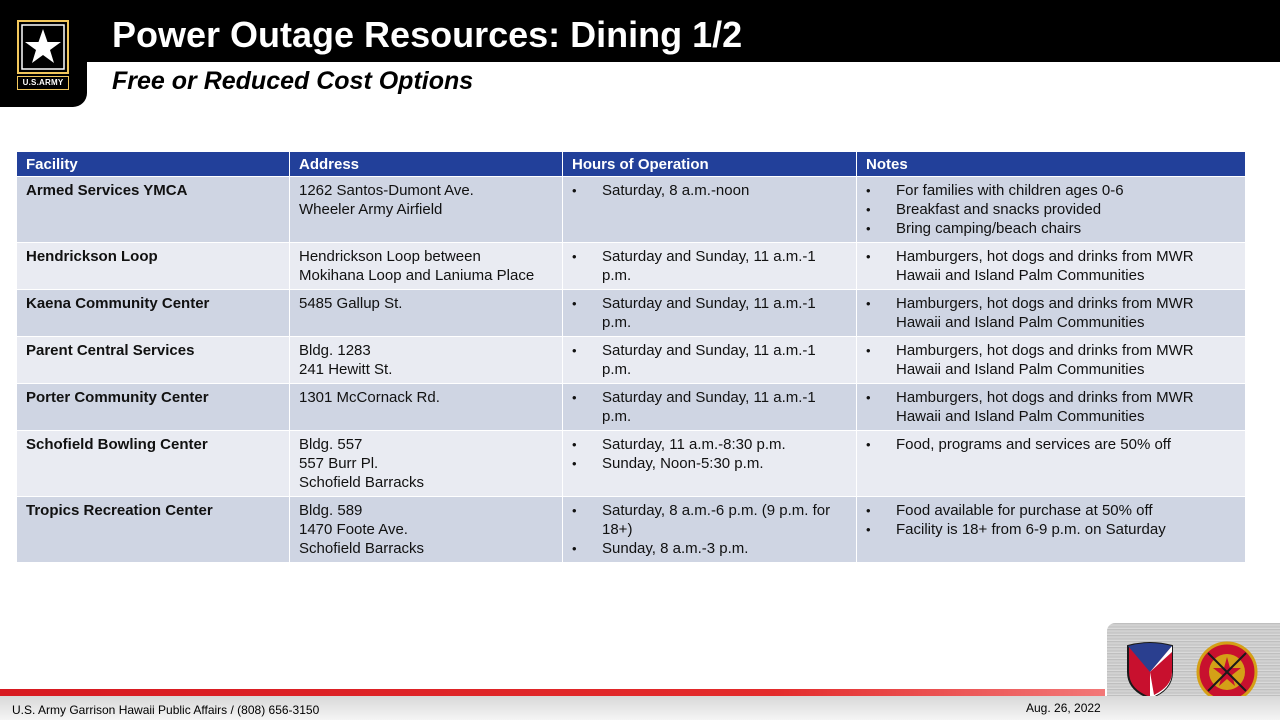 The height and width of the screenshot is (720, 1280). Describe the element at coordinates (709, 444) in the screenshot. I see `hours-item: Saturday, 11 a.m.-8:30 p.m.` at that location.